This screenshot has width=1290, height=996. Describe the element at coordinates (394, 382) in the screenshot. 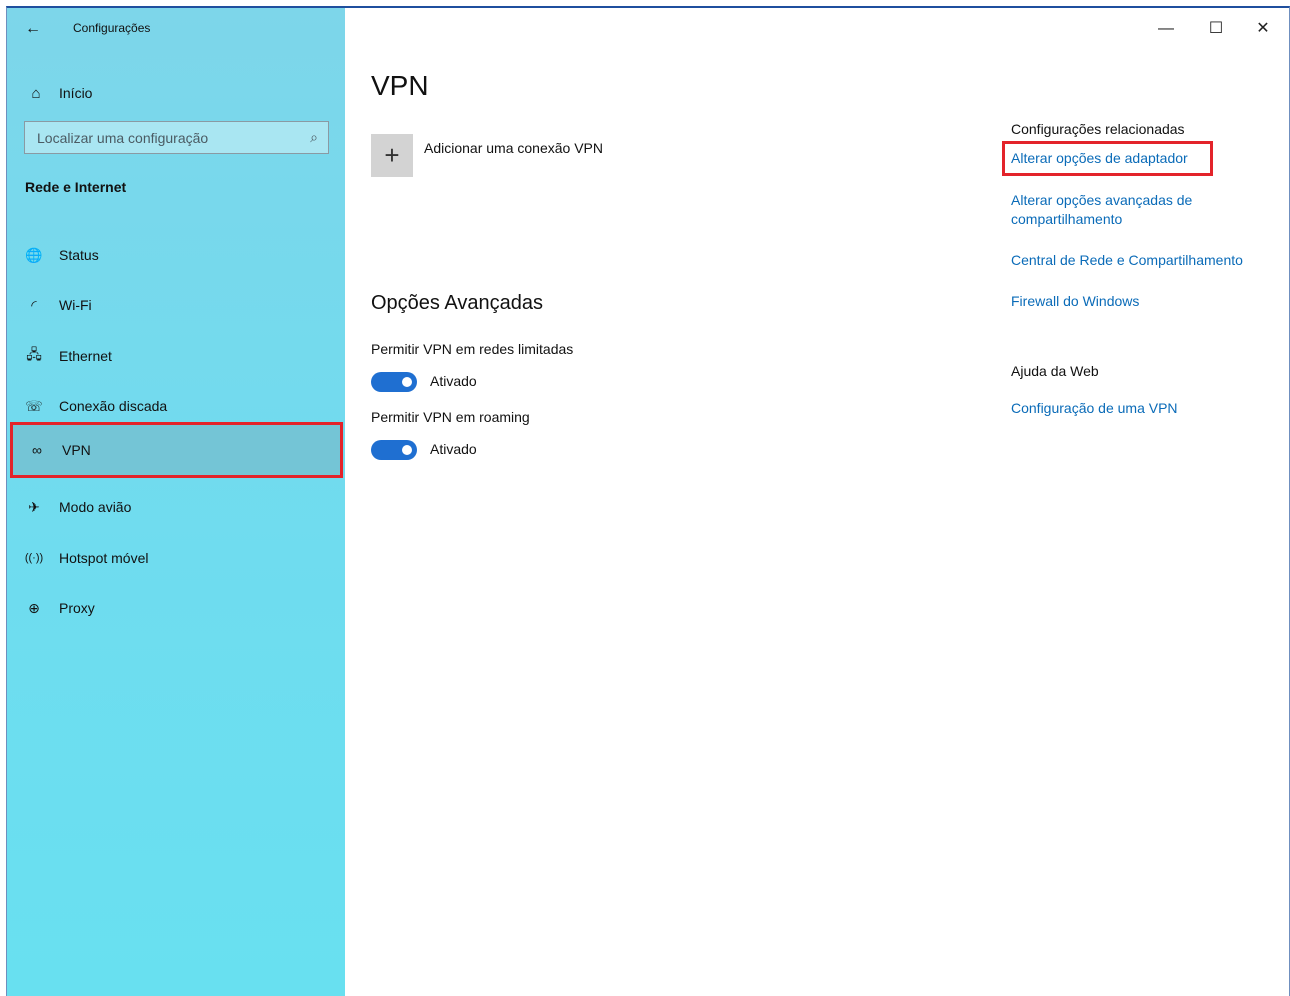

I see `metered-toggle` at that location.